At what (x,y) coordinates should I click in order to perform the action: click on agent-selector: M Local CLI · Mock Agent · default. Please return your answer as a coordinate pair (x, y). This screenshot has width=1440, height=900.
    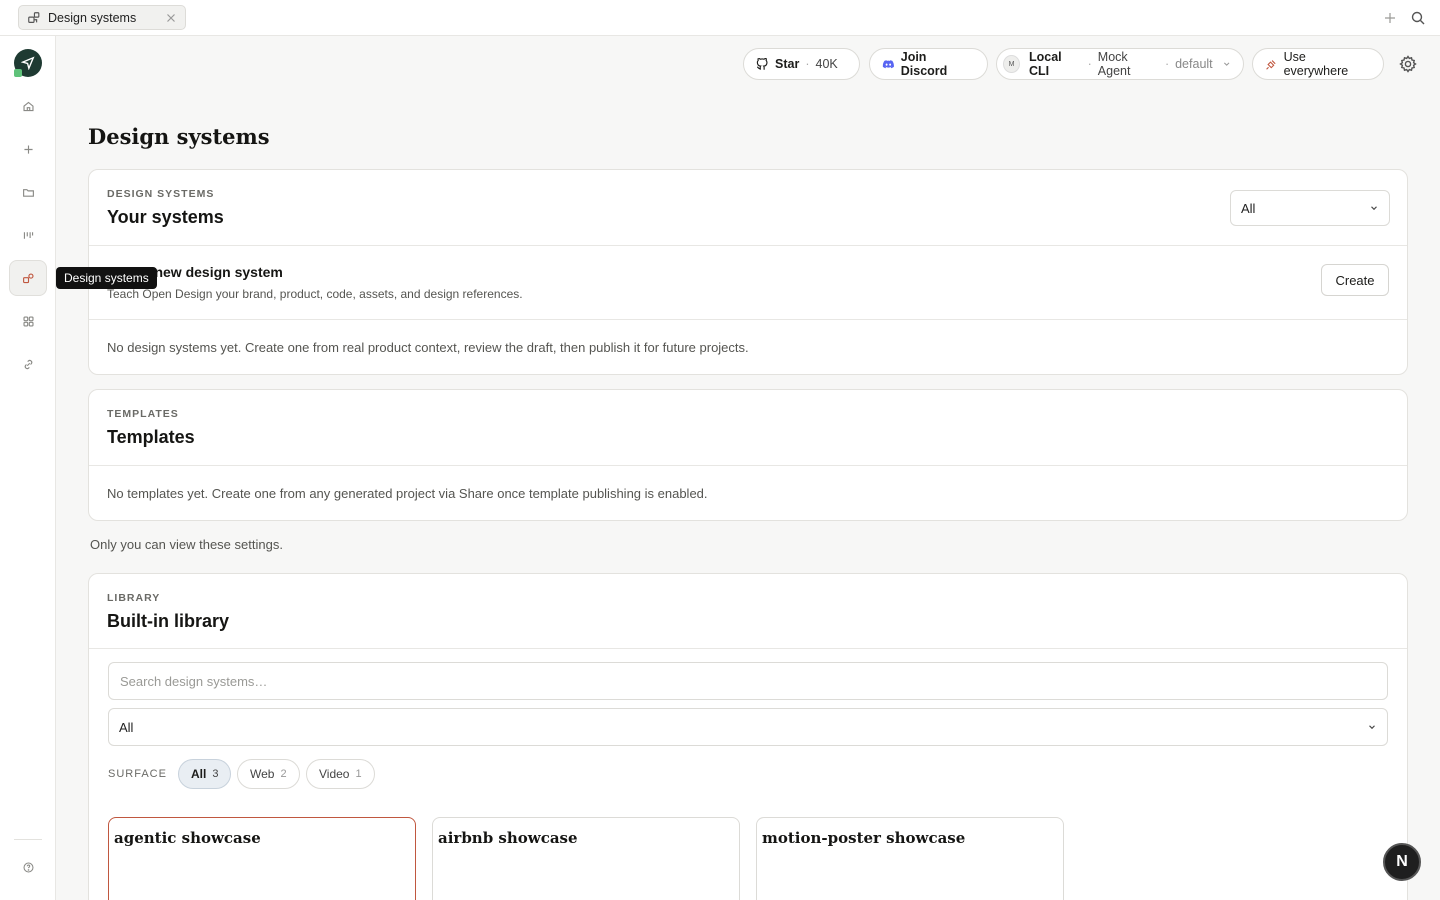
    Looking at the image, I should click on (1120, 64).